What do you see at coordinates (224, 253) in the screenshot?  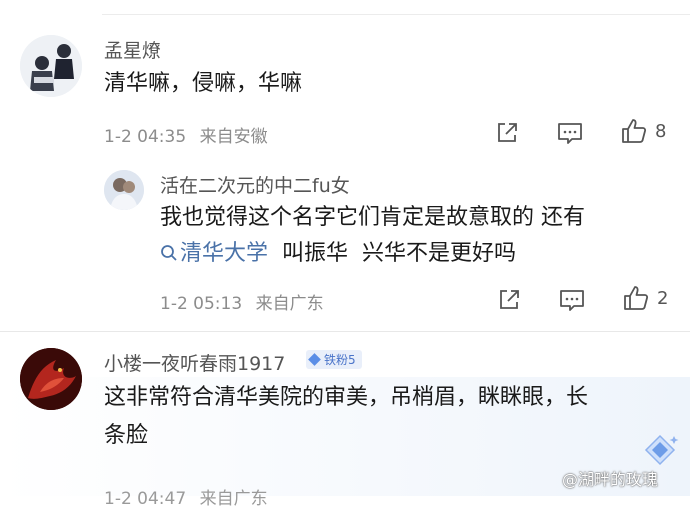 I see `topic-label: 清华大学` at bounding box center [224, 253].